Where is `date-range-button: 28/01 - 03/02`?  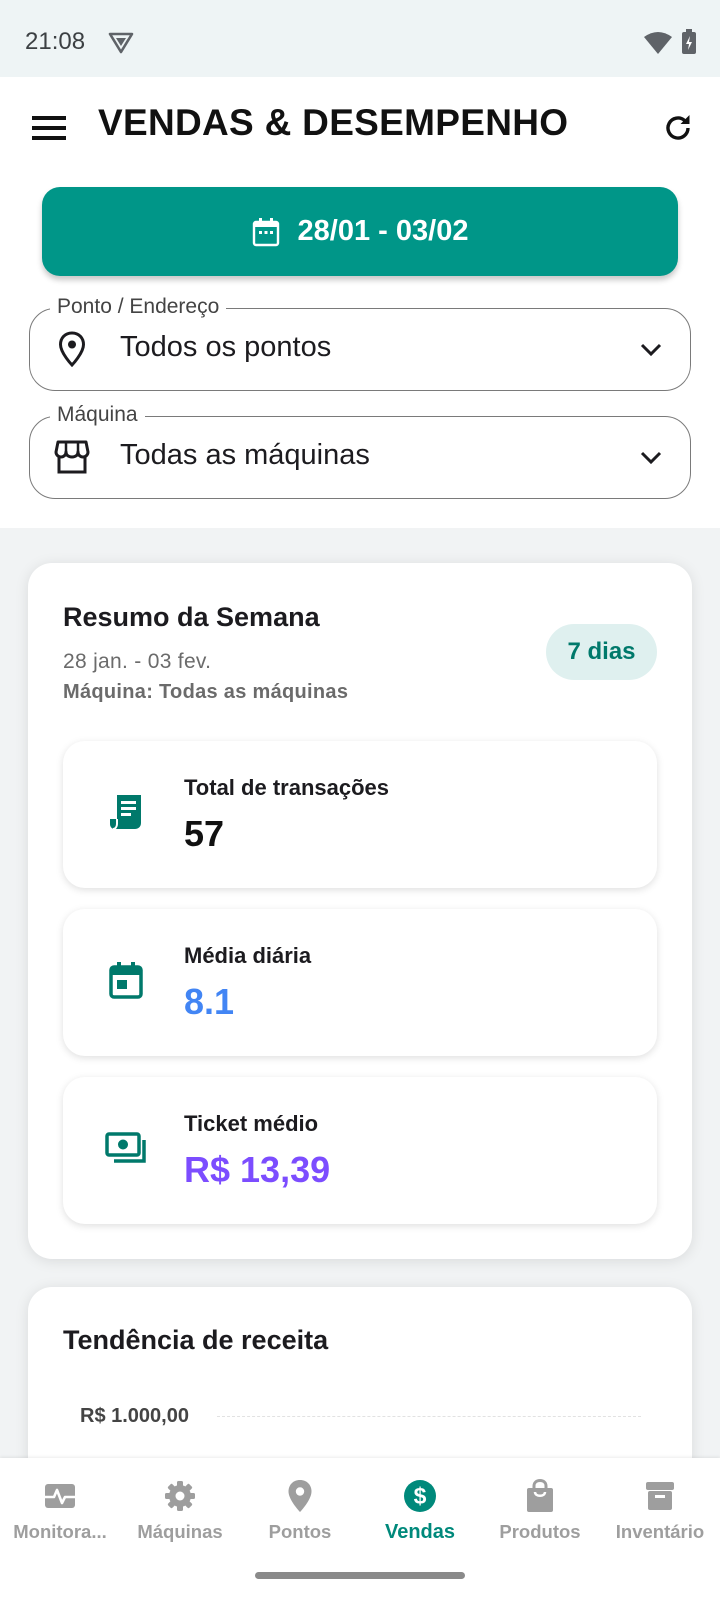 date-range-button: 28/01 - 03/02 is located at coordinates (360, 231).